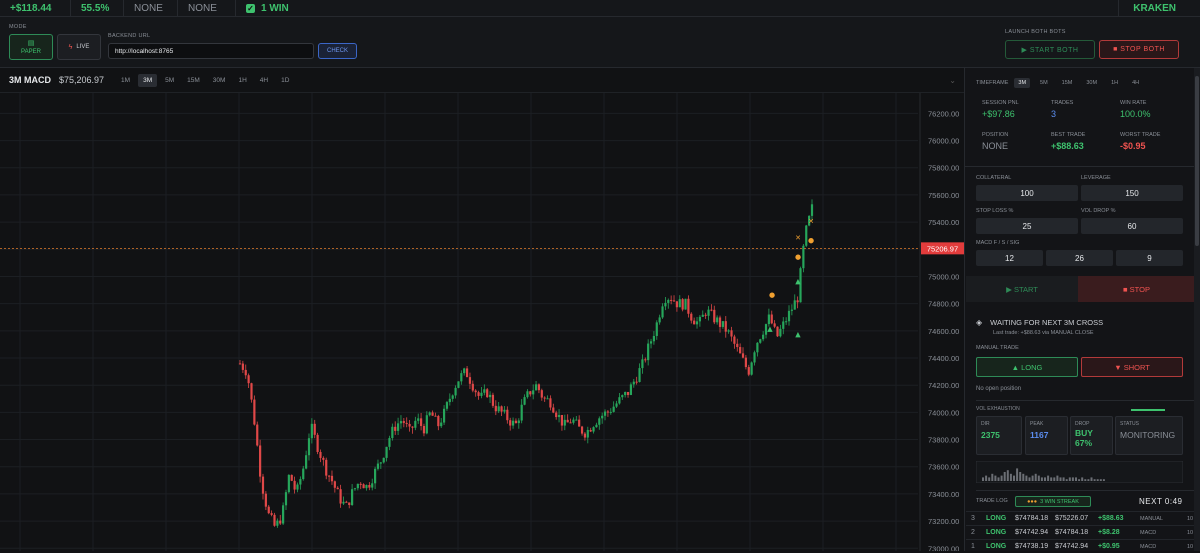 The width and height of the screenshot is (1200, 553). Describe the element at coordinates (1085, 400) in the screenshot. I see `divider` at that location.